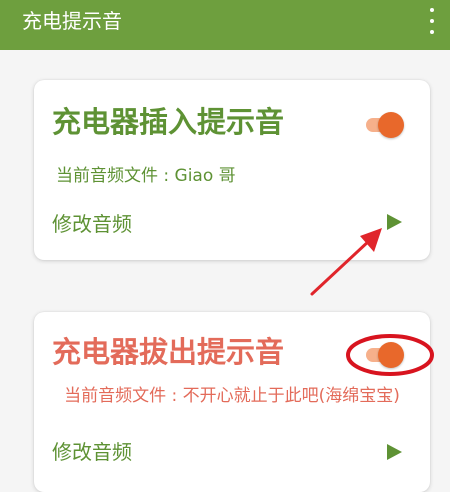  I want to click on current-audio-file: 当前音频文件 : Giao 哥, so click(146, 176).